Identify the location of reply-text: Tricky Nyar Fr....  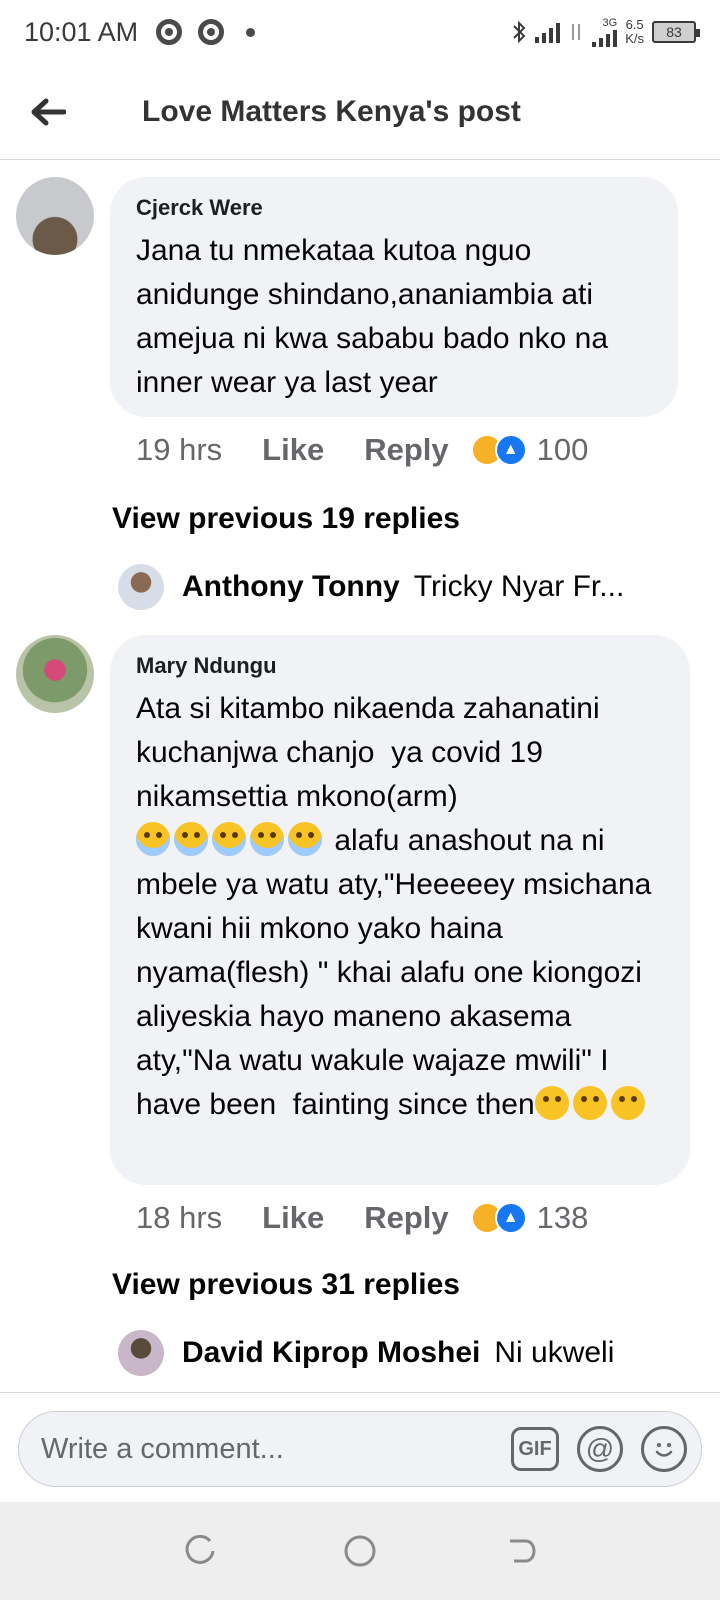
(519, 586).